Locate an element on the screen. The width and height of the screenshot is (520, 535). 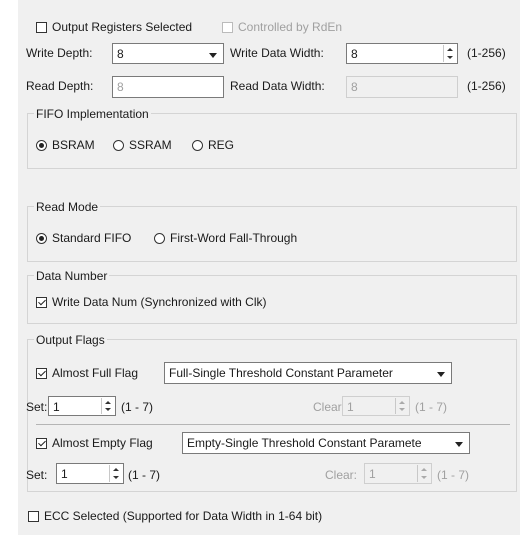
ecc-selected-checkbox is located at coordinates (33, 516).